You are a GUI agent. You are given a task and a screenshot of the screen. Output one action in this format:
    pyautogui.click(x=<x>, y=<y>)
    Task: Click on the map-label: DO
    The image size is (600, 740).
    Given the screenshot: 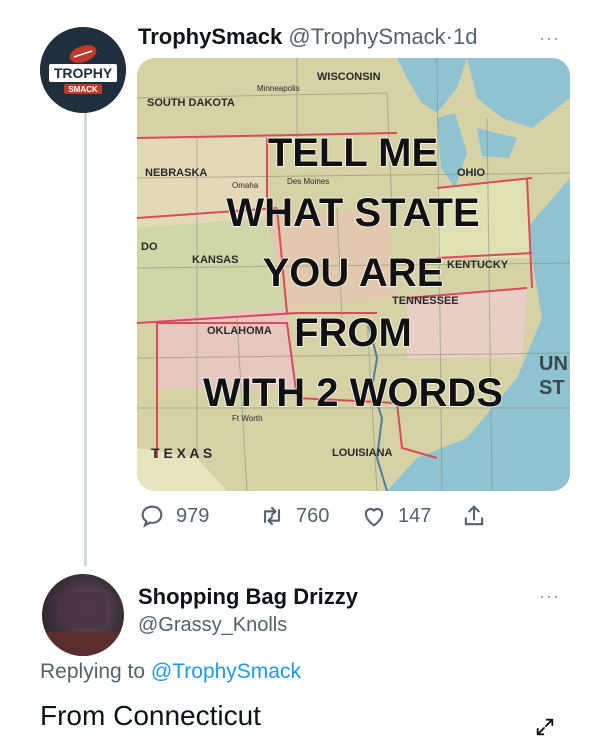 What is the action you would take?
    pyautogui.click(x=149, y=247)
    